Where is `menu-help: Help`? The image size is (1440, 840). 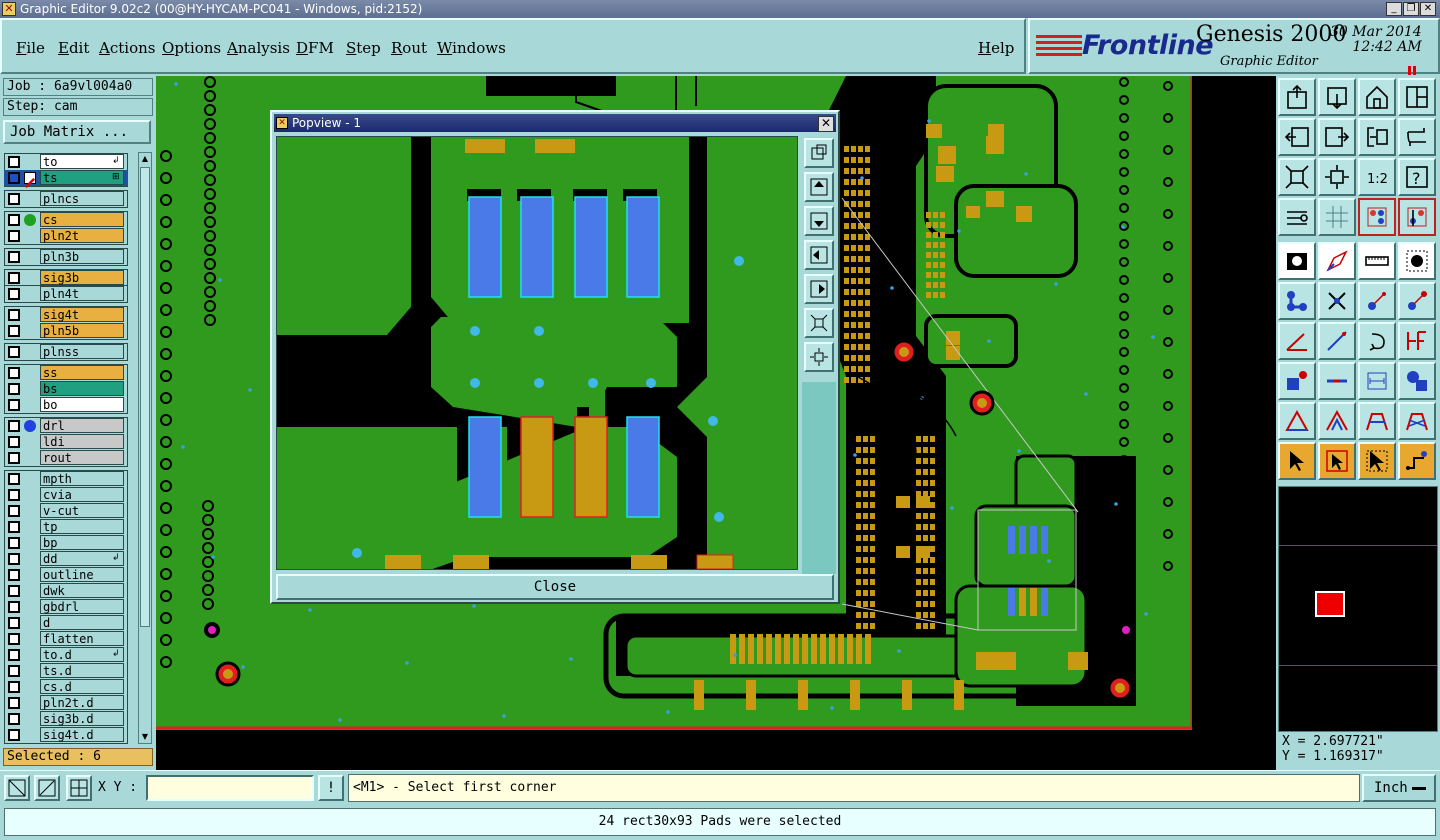
menu-help: Help is located at coordinates (996, 48).